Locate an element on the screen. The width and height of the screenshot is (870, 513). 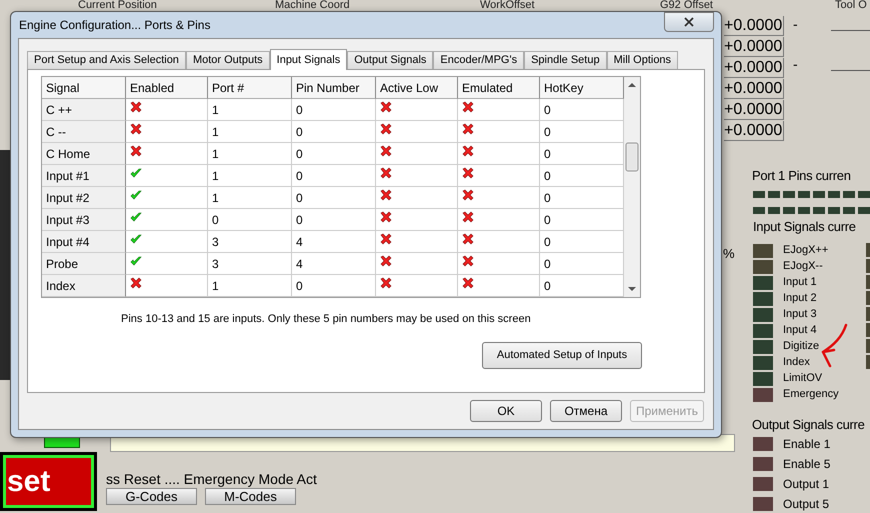
tab: Spindle Setup is located at coordinates (565, 60).